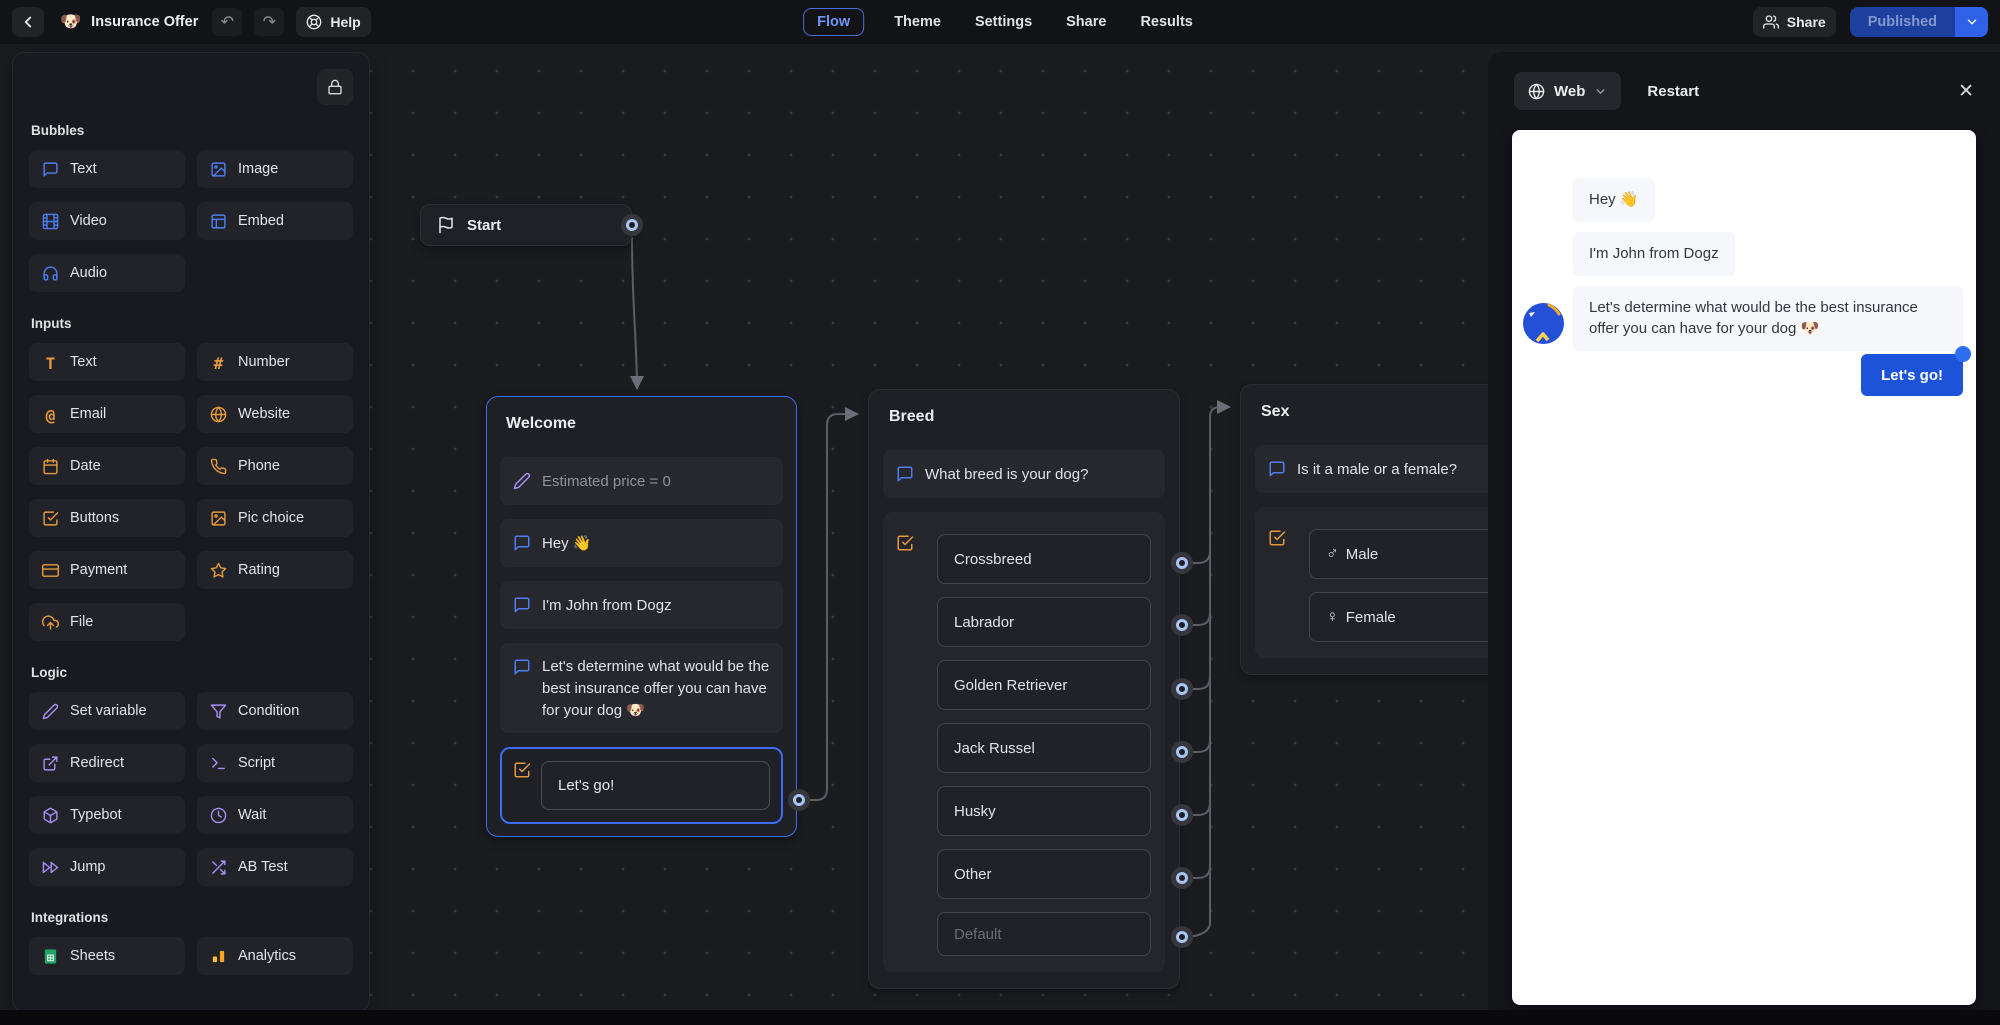 The height and width of the screenshot is (1025, 2000). Describe the element at coordinates (1044, 874) in the screenshot. I see `choice-option: Other` at that location.